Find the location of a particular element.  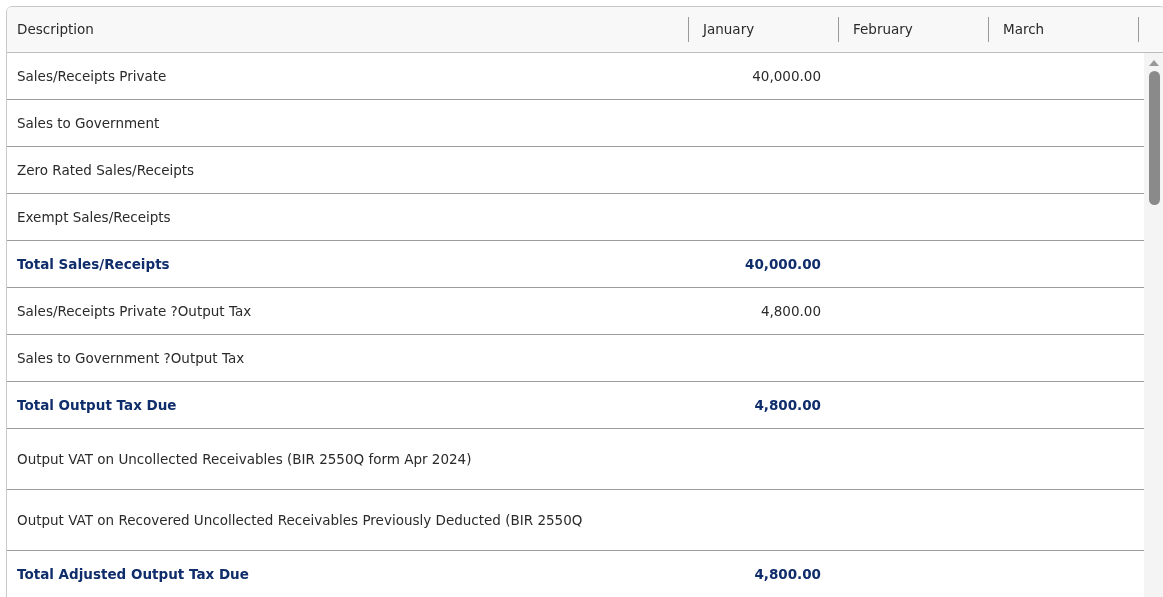

column-header: February is located at coordinates (913, 29).